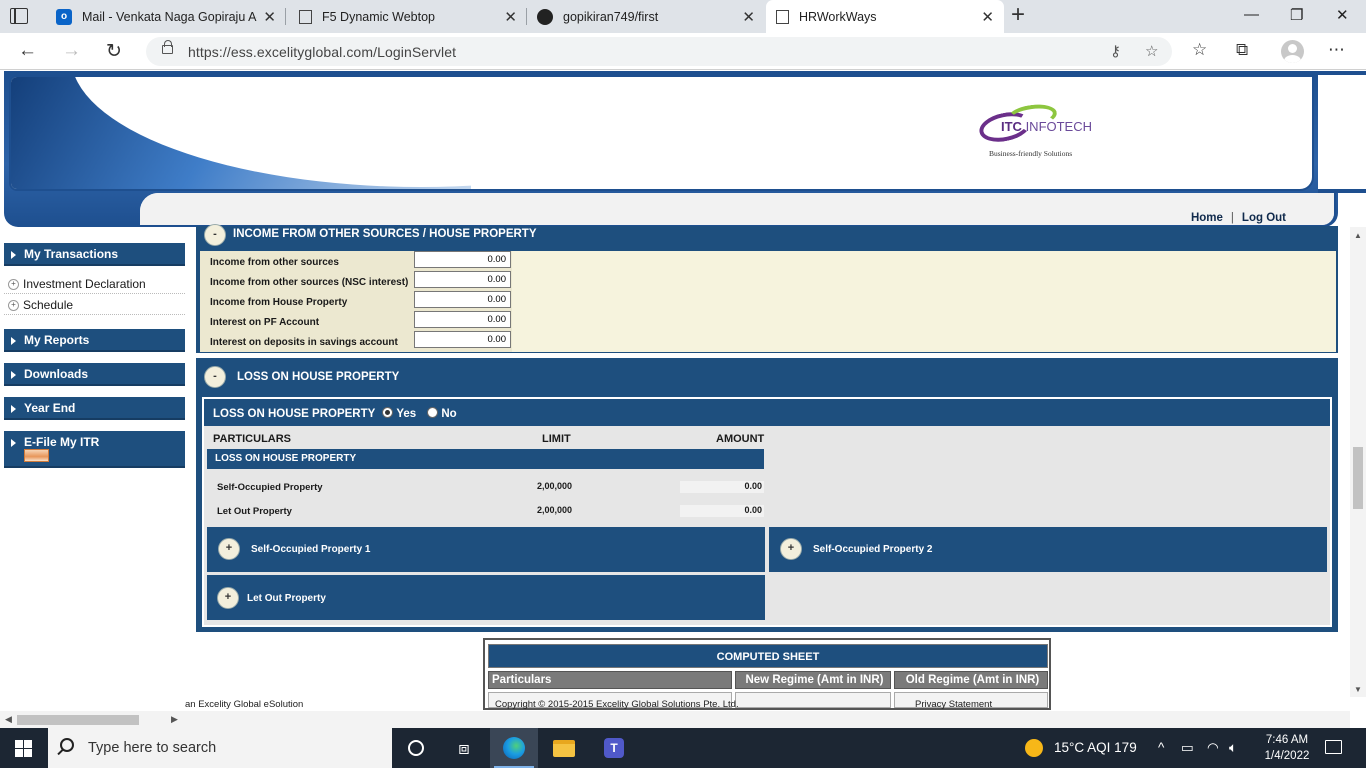 Image resolution: width=1366 pixels, height=768 pixels. What do you see at coordinates (1264, 218) in the screenshot?
I see `logout-link: Log Out` at bounding box center [1264, 218].